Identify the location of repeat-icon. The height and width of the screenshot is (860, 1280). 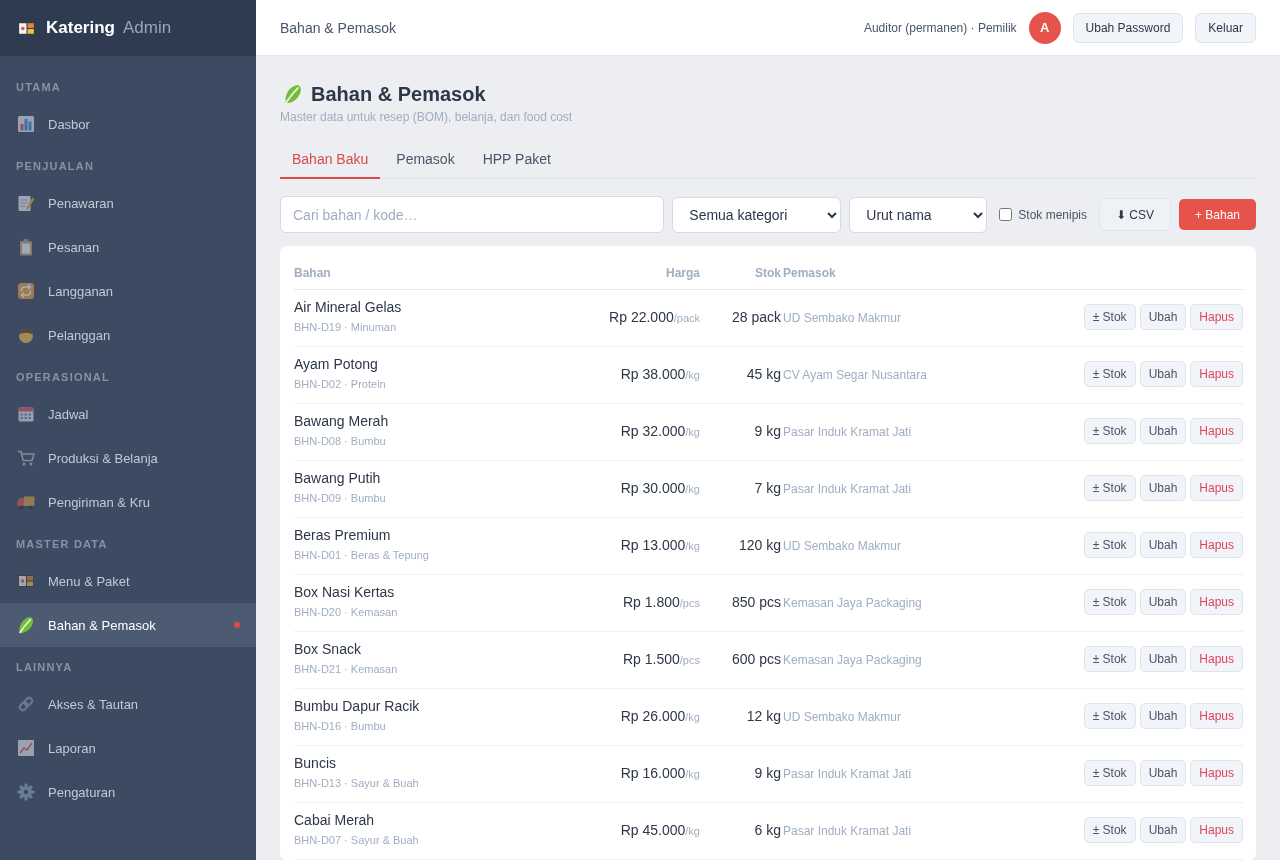
(26, 291).